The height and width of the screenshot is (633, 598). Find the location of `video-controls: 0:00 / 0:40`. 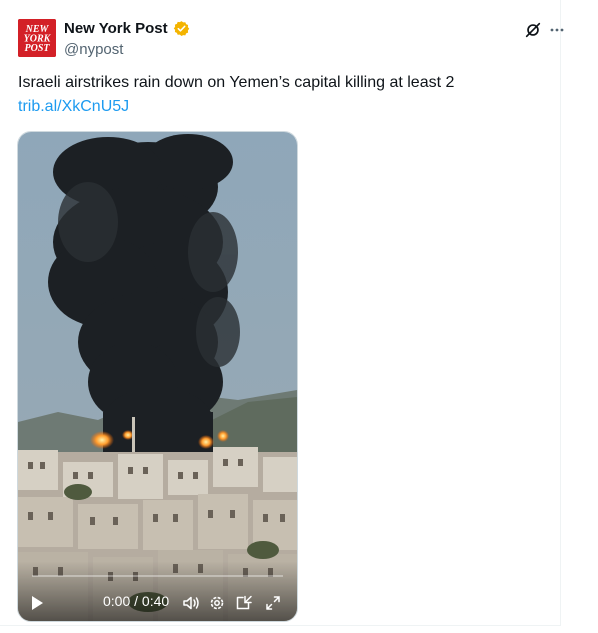

video-controls: 0:00 / 0:40 is located at coordinates (157, 591).